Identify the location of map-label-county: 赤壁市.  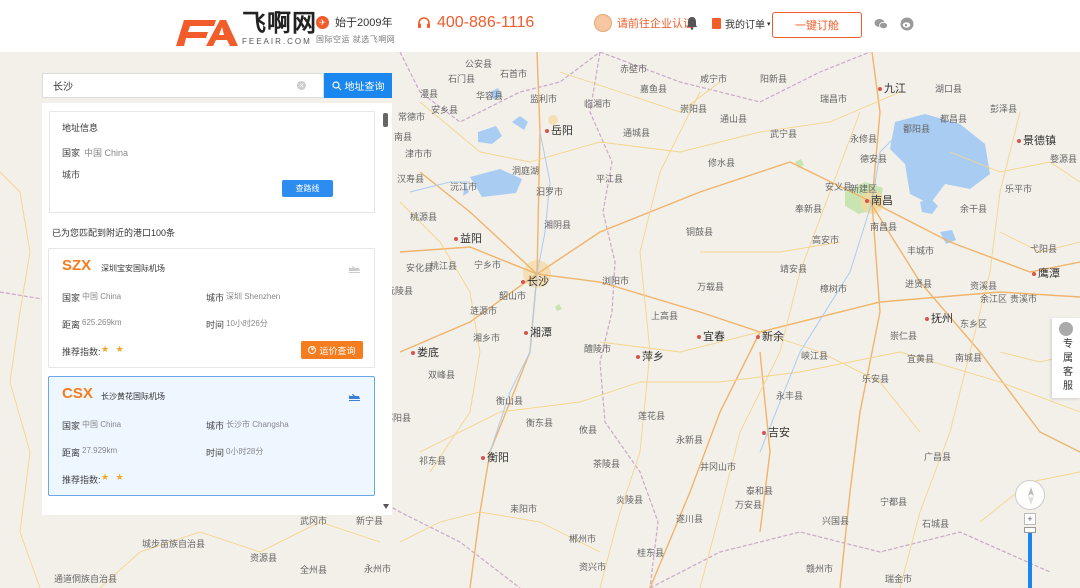
(634, 69).